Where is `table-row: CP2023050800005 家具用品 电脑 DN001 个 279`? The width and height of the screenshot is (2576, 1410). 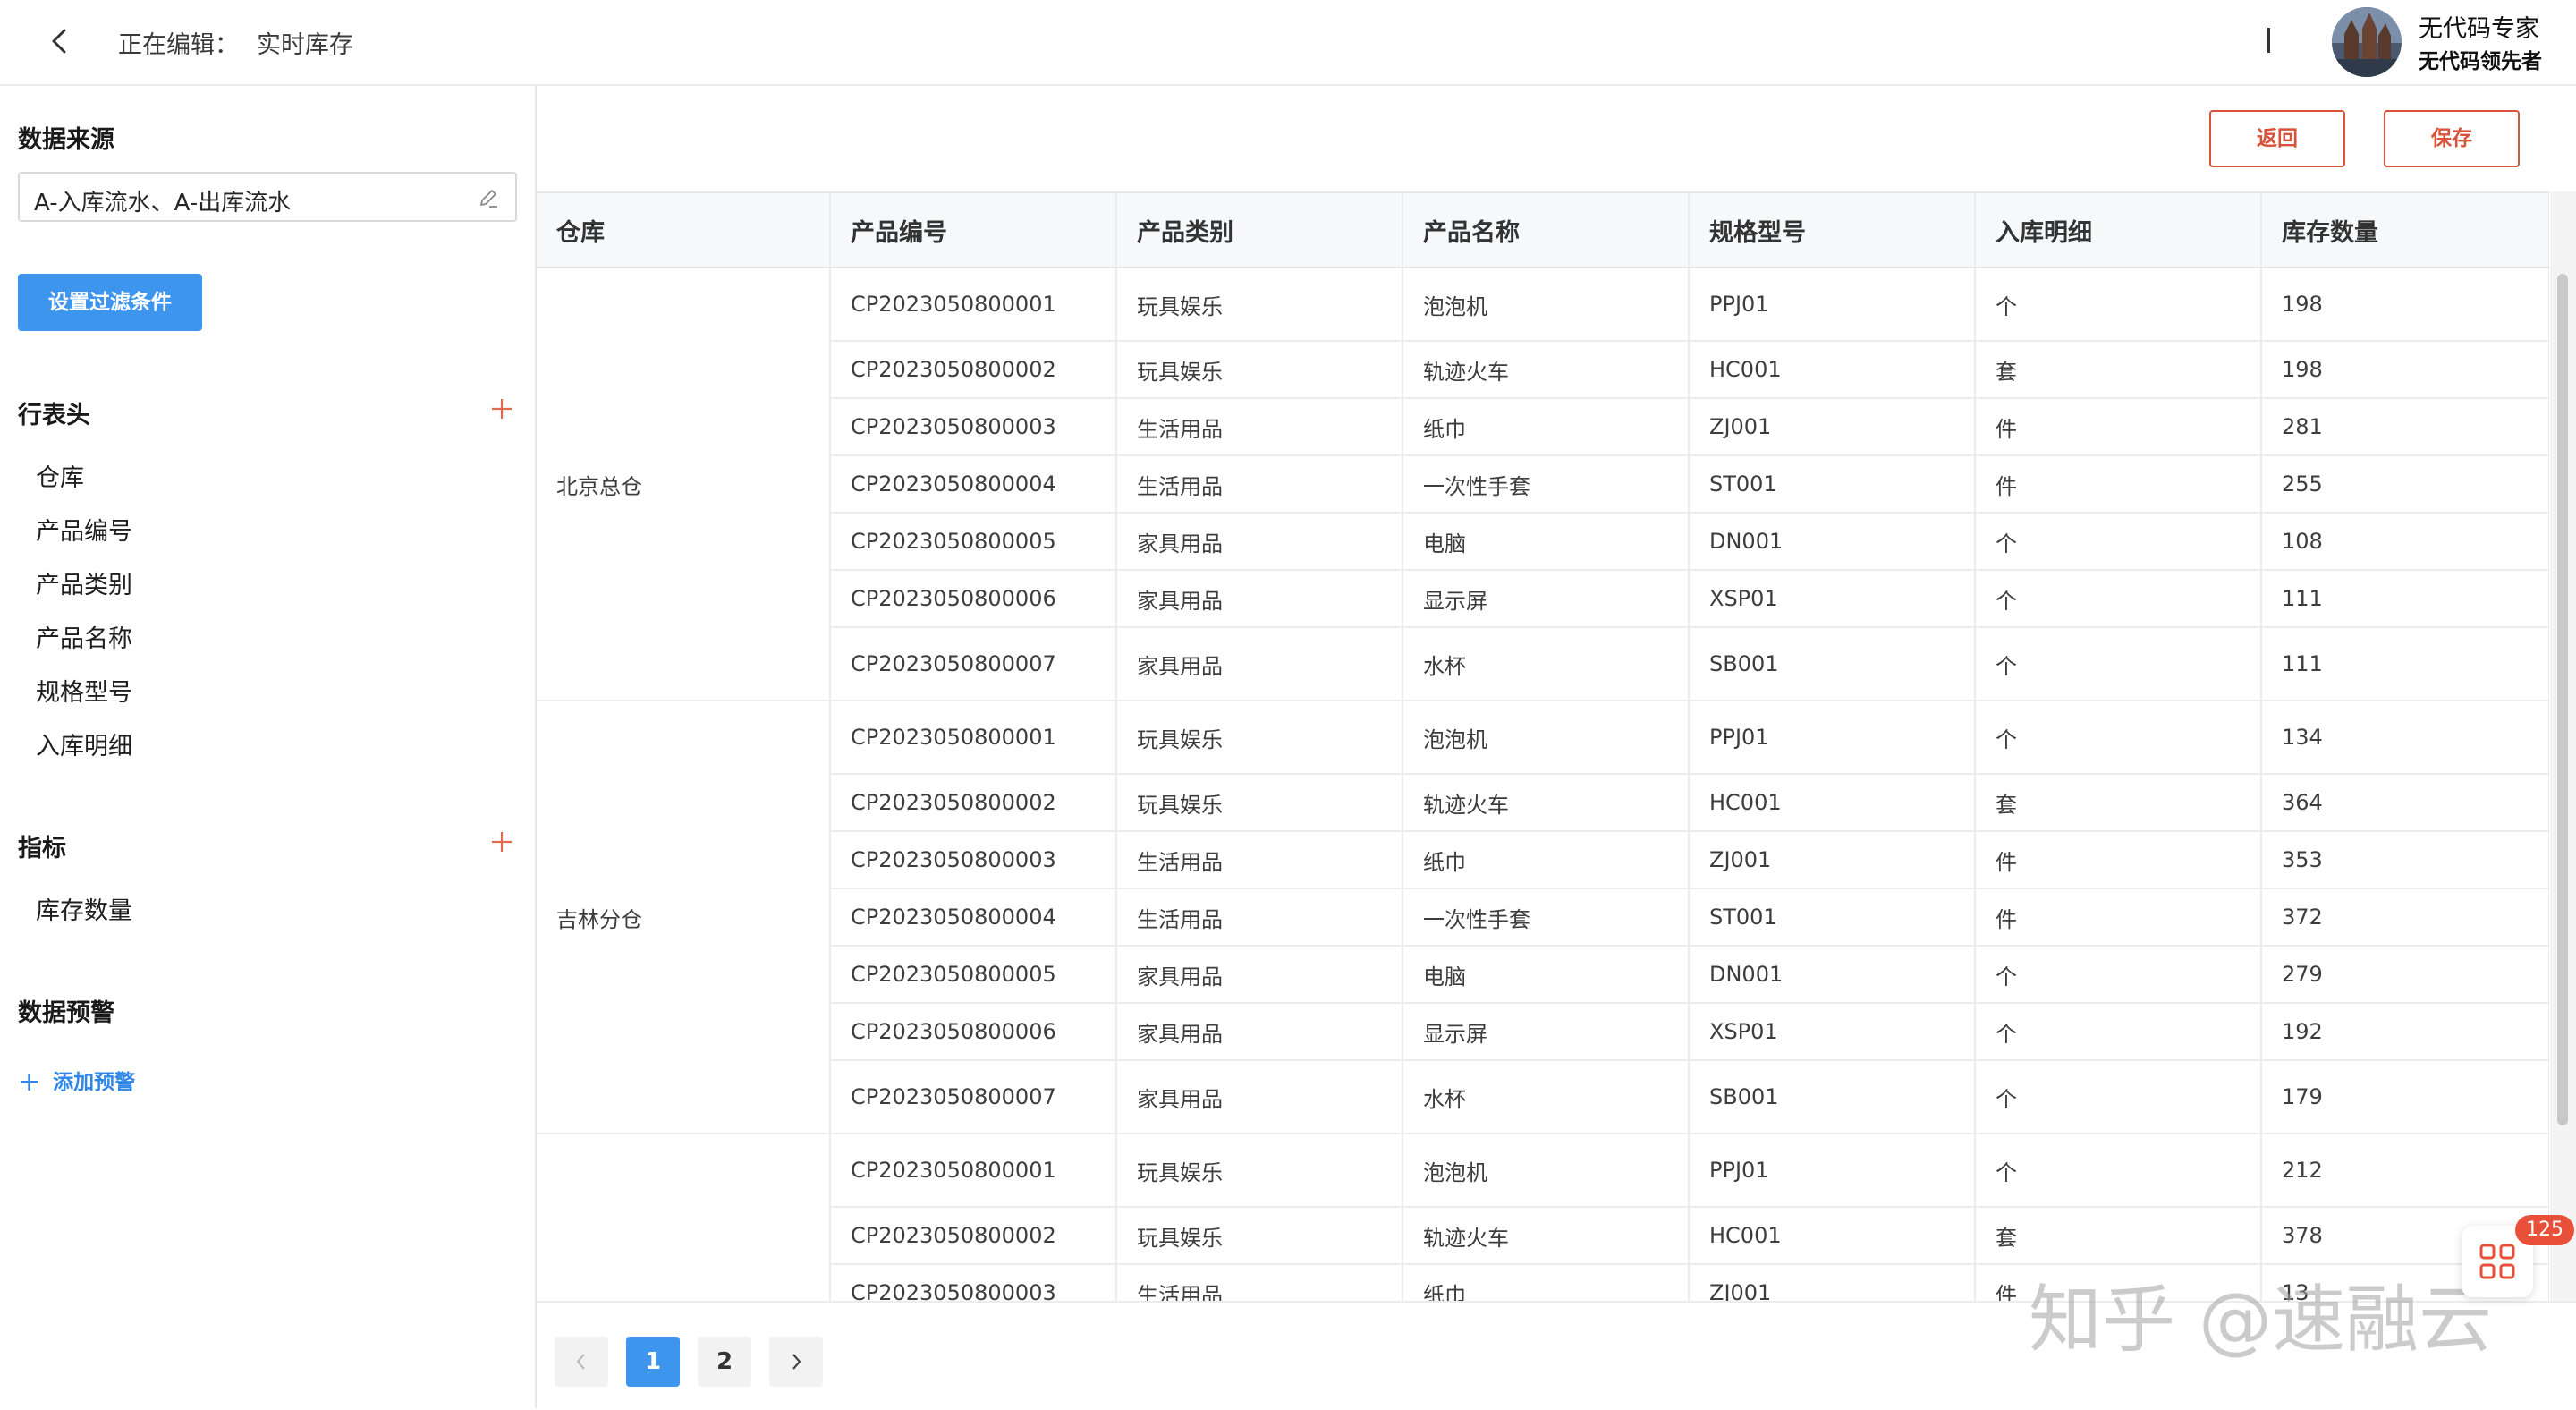 table-row: CP2023050800005 家具用品 电脑 DN001 个 279 is located at coordinates (1543, 975).